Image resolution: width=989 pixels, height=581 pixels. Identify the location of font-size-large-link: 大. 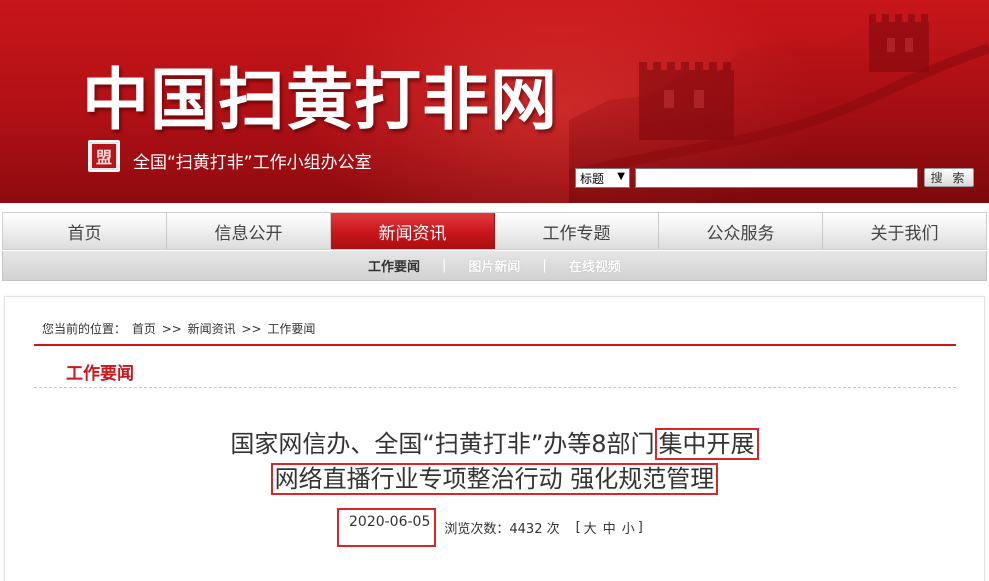
(590, 527).